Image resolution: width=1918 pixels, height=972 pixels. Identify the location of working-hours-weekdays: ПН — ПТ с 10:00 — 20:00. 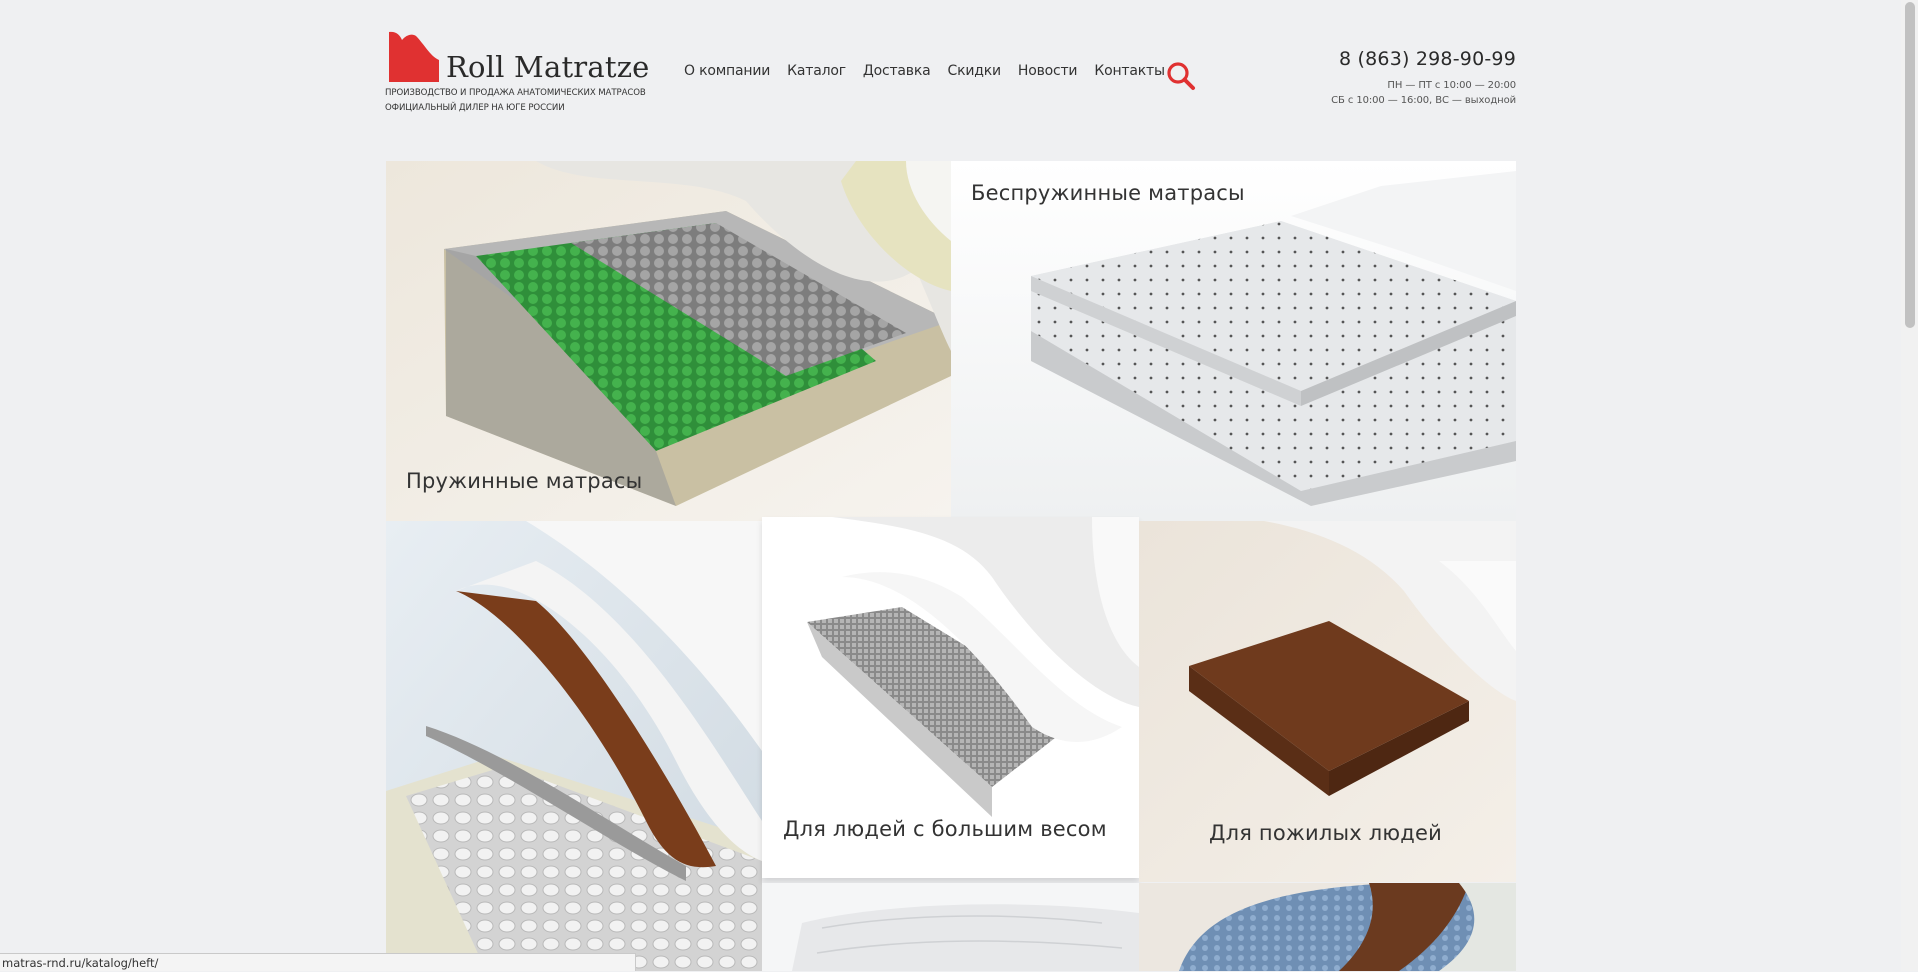
(1451, 85).